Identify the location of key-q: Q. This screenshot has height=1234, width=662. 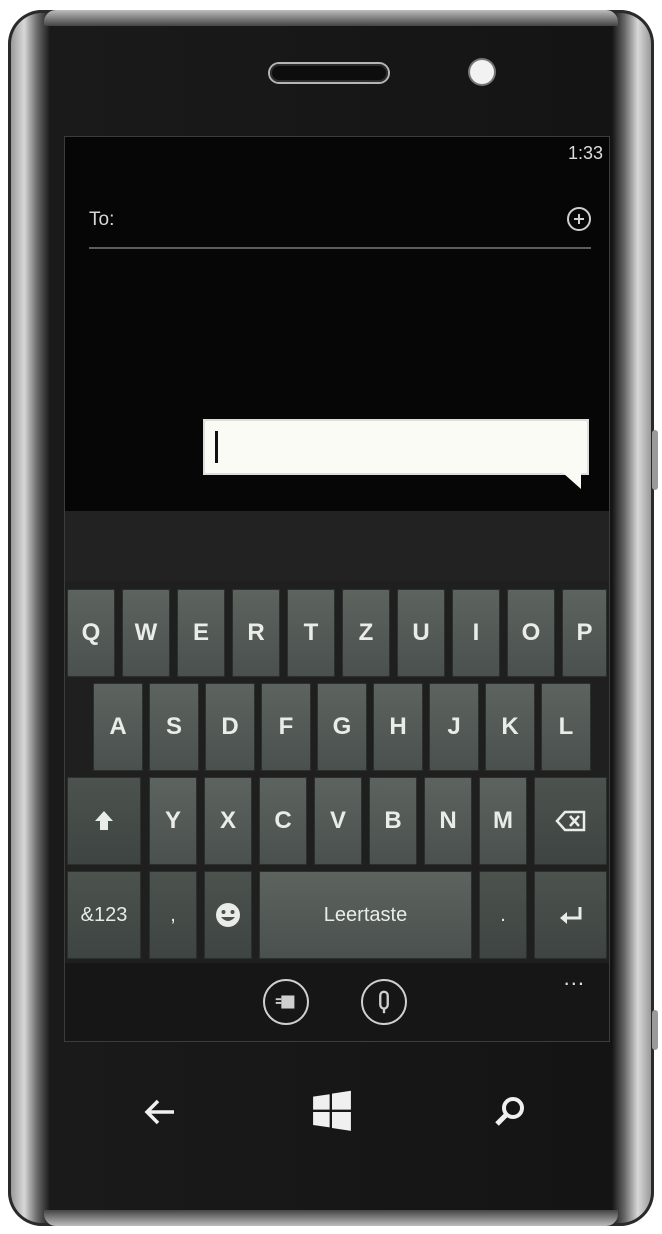
(91, 633).